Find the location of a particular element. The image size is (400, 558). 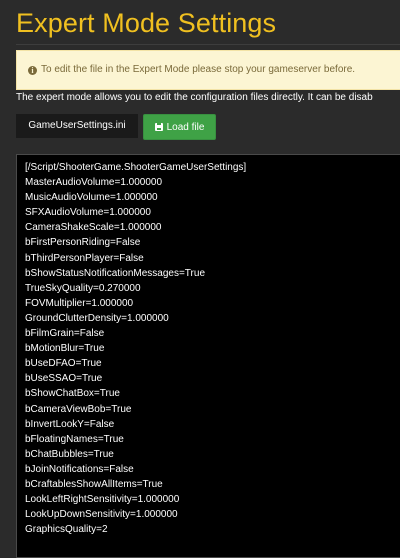

load-file-button: Load file is located at coordinates (179, 127).